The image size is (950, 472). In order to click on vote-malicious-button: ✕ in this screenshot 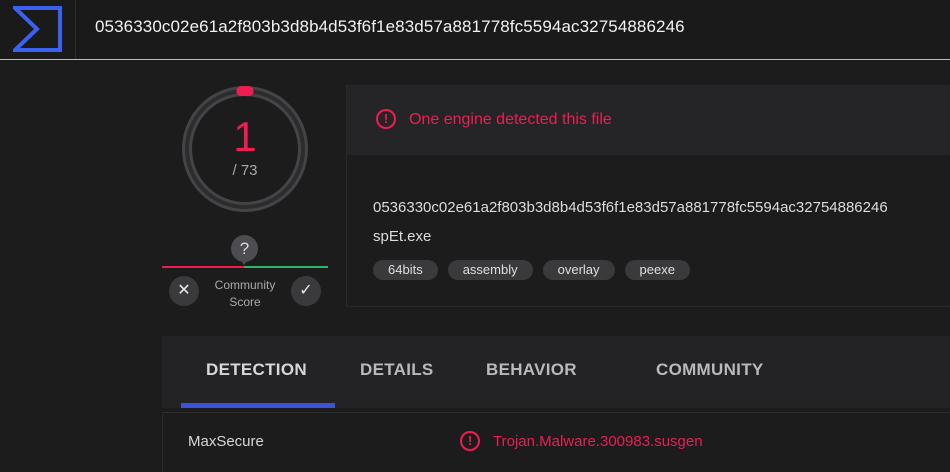, I will do `click(184, 291)`.